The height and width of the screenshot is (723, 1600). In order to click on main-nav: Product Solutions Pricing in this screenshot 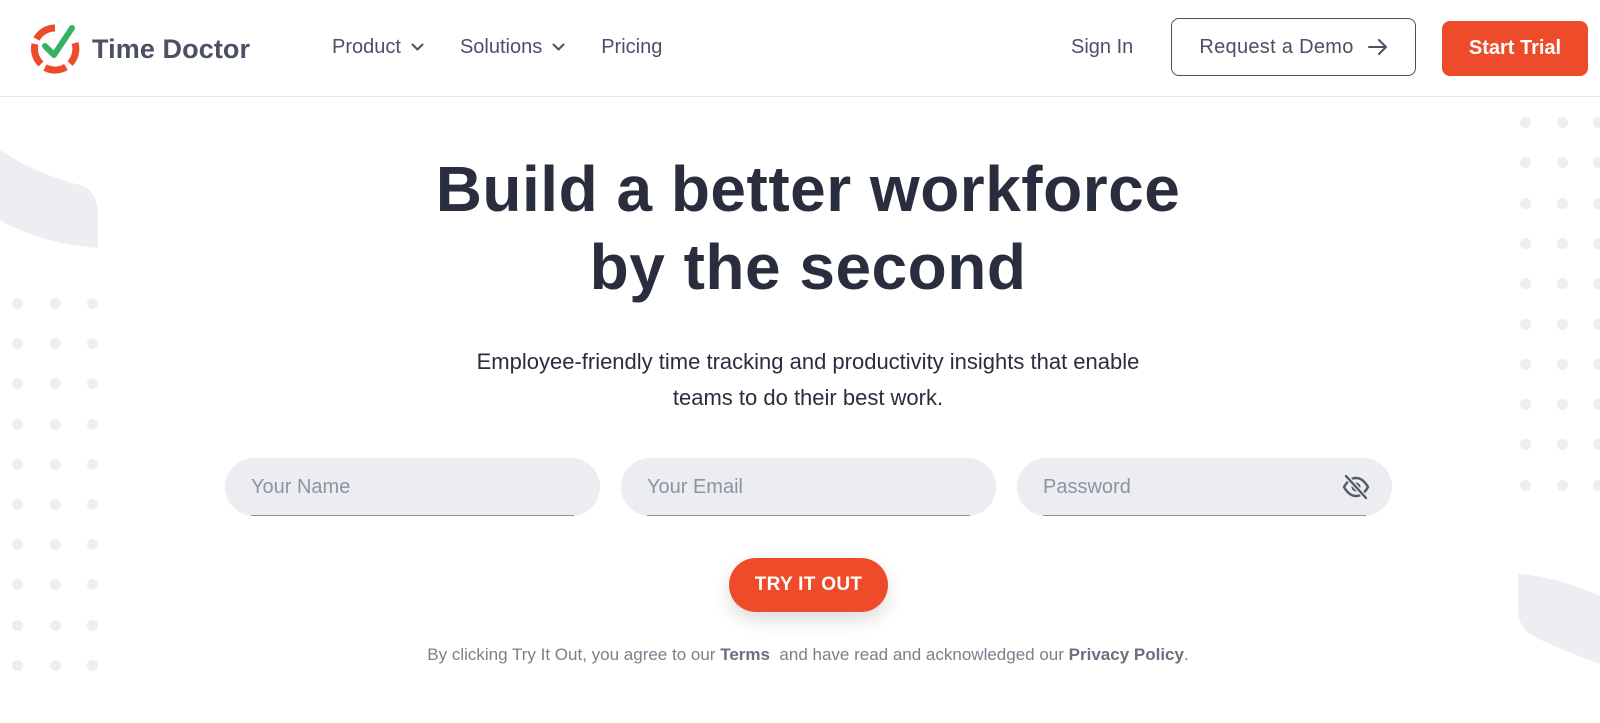, I will do `click(515, 47)`.